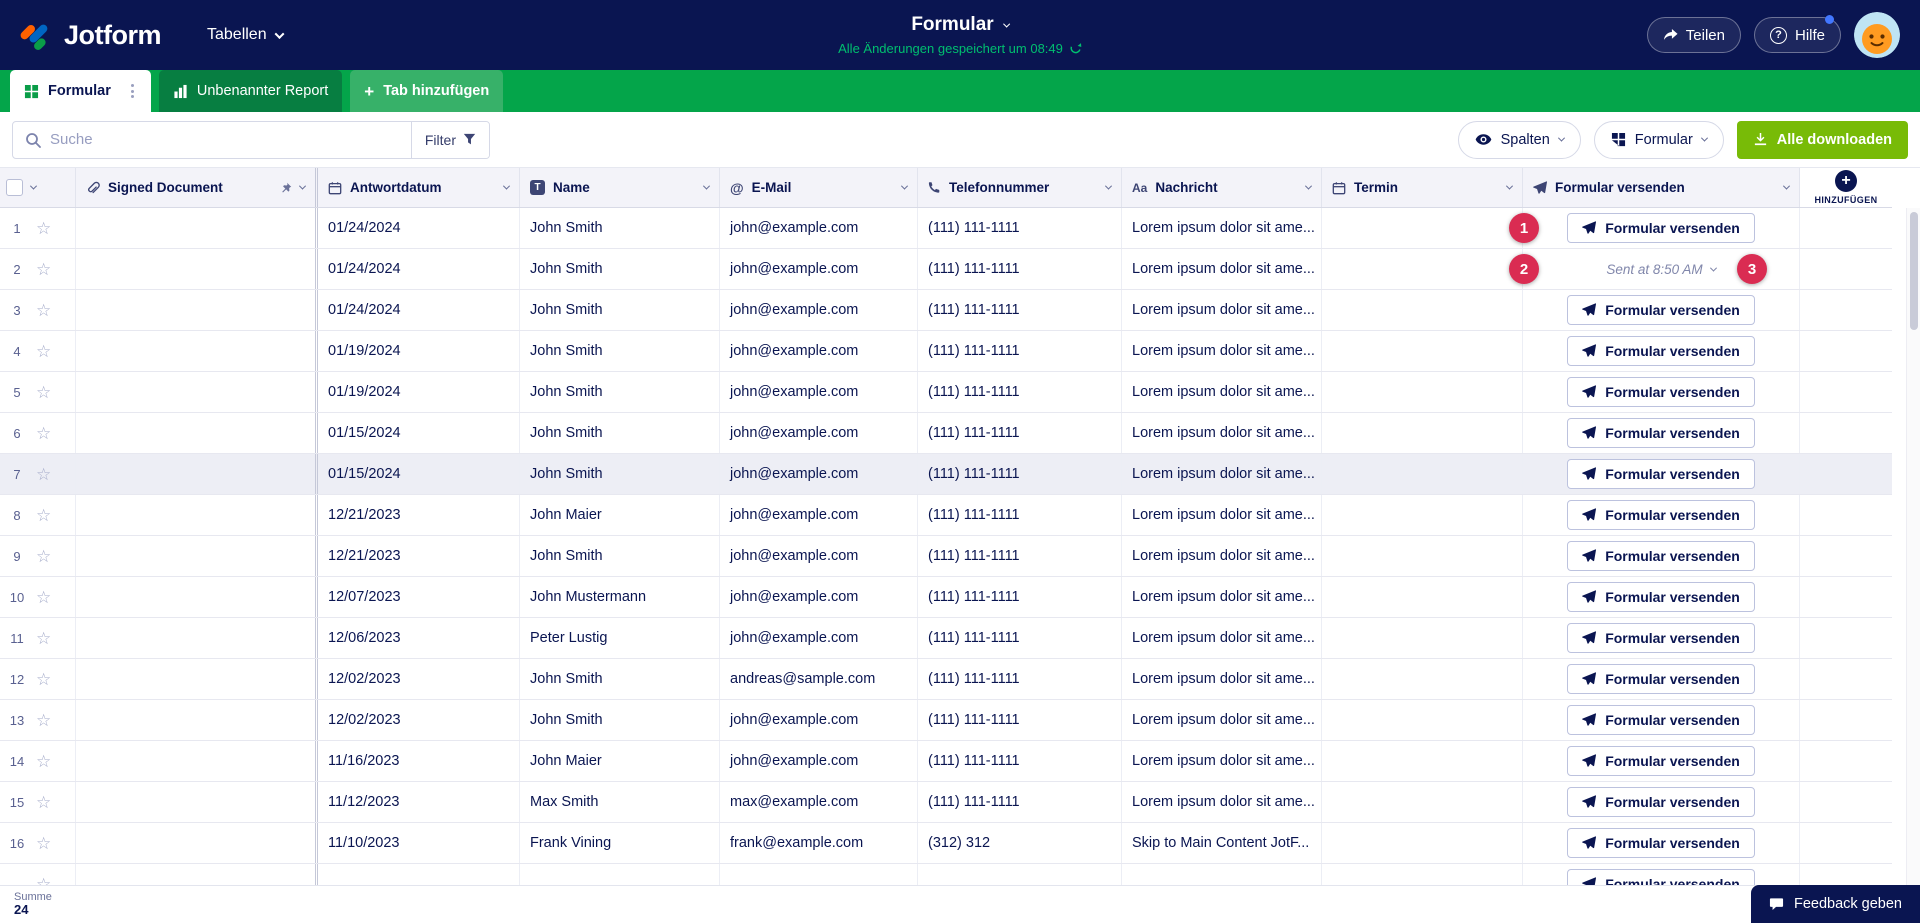 The image size is (1920, 923). I want to click on select-all-checkbox, so click(14, 187).